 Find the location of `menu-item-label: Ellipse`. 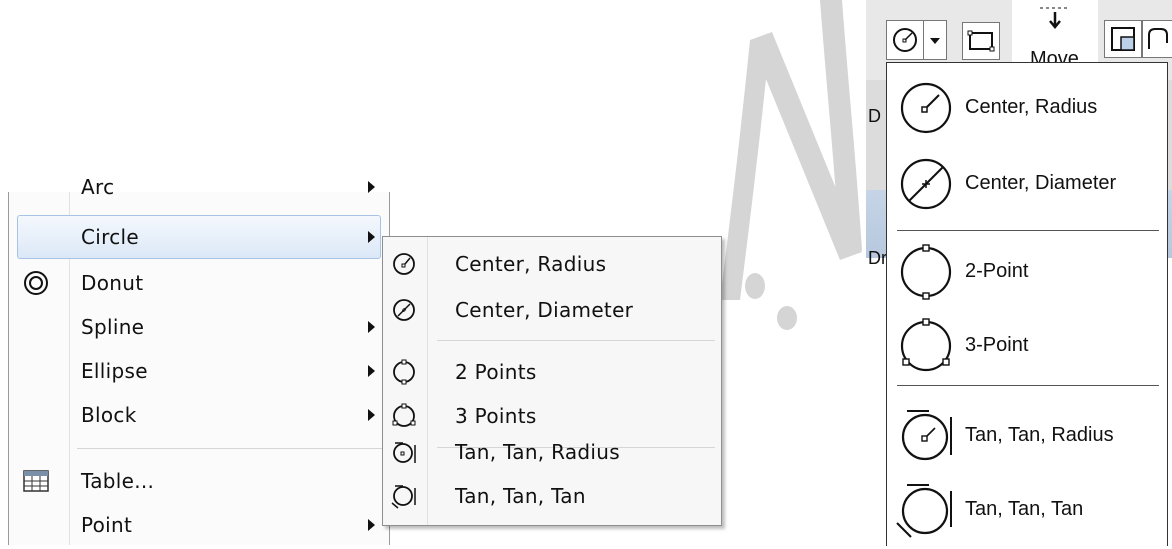

menu-item-label: Ellipse is located at coordinates (114, 371).